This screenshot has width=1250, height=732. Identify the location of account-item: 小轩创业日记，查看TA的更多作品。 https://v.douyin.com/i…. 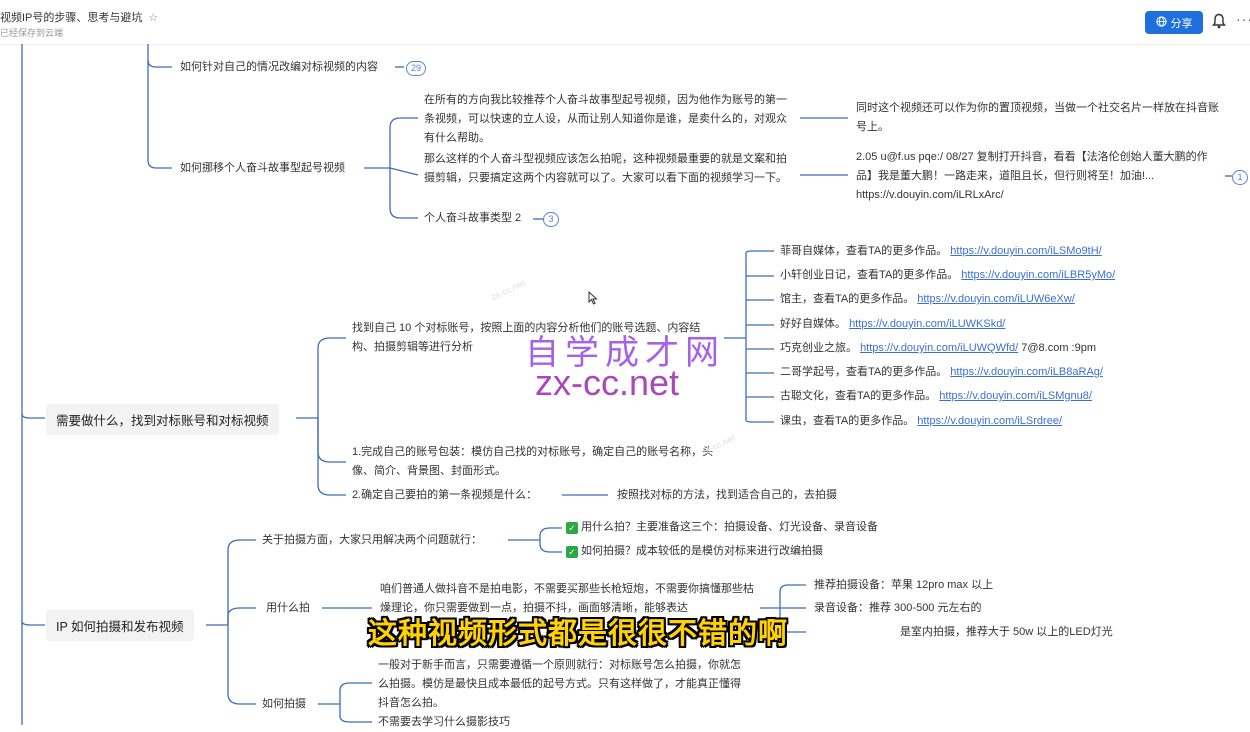
(947, 275).